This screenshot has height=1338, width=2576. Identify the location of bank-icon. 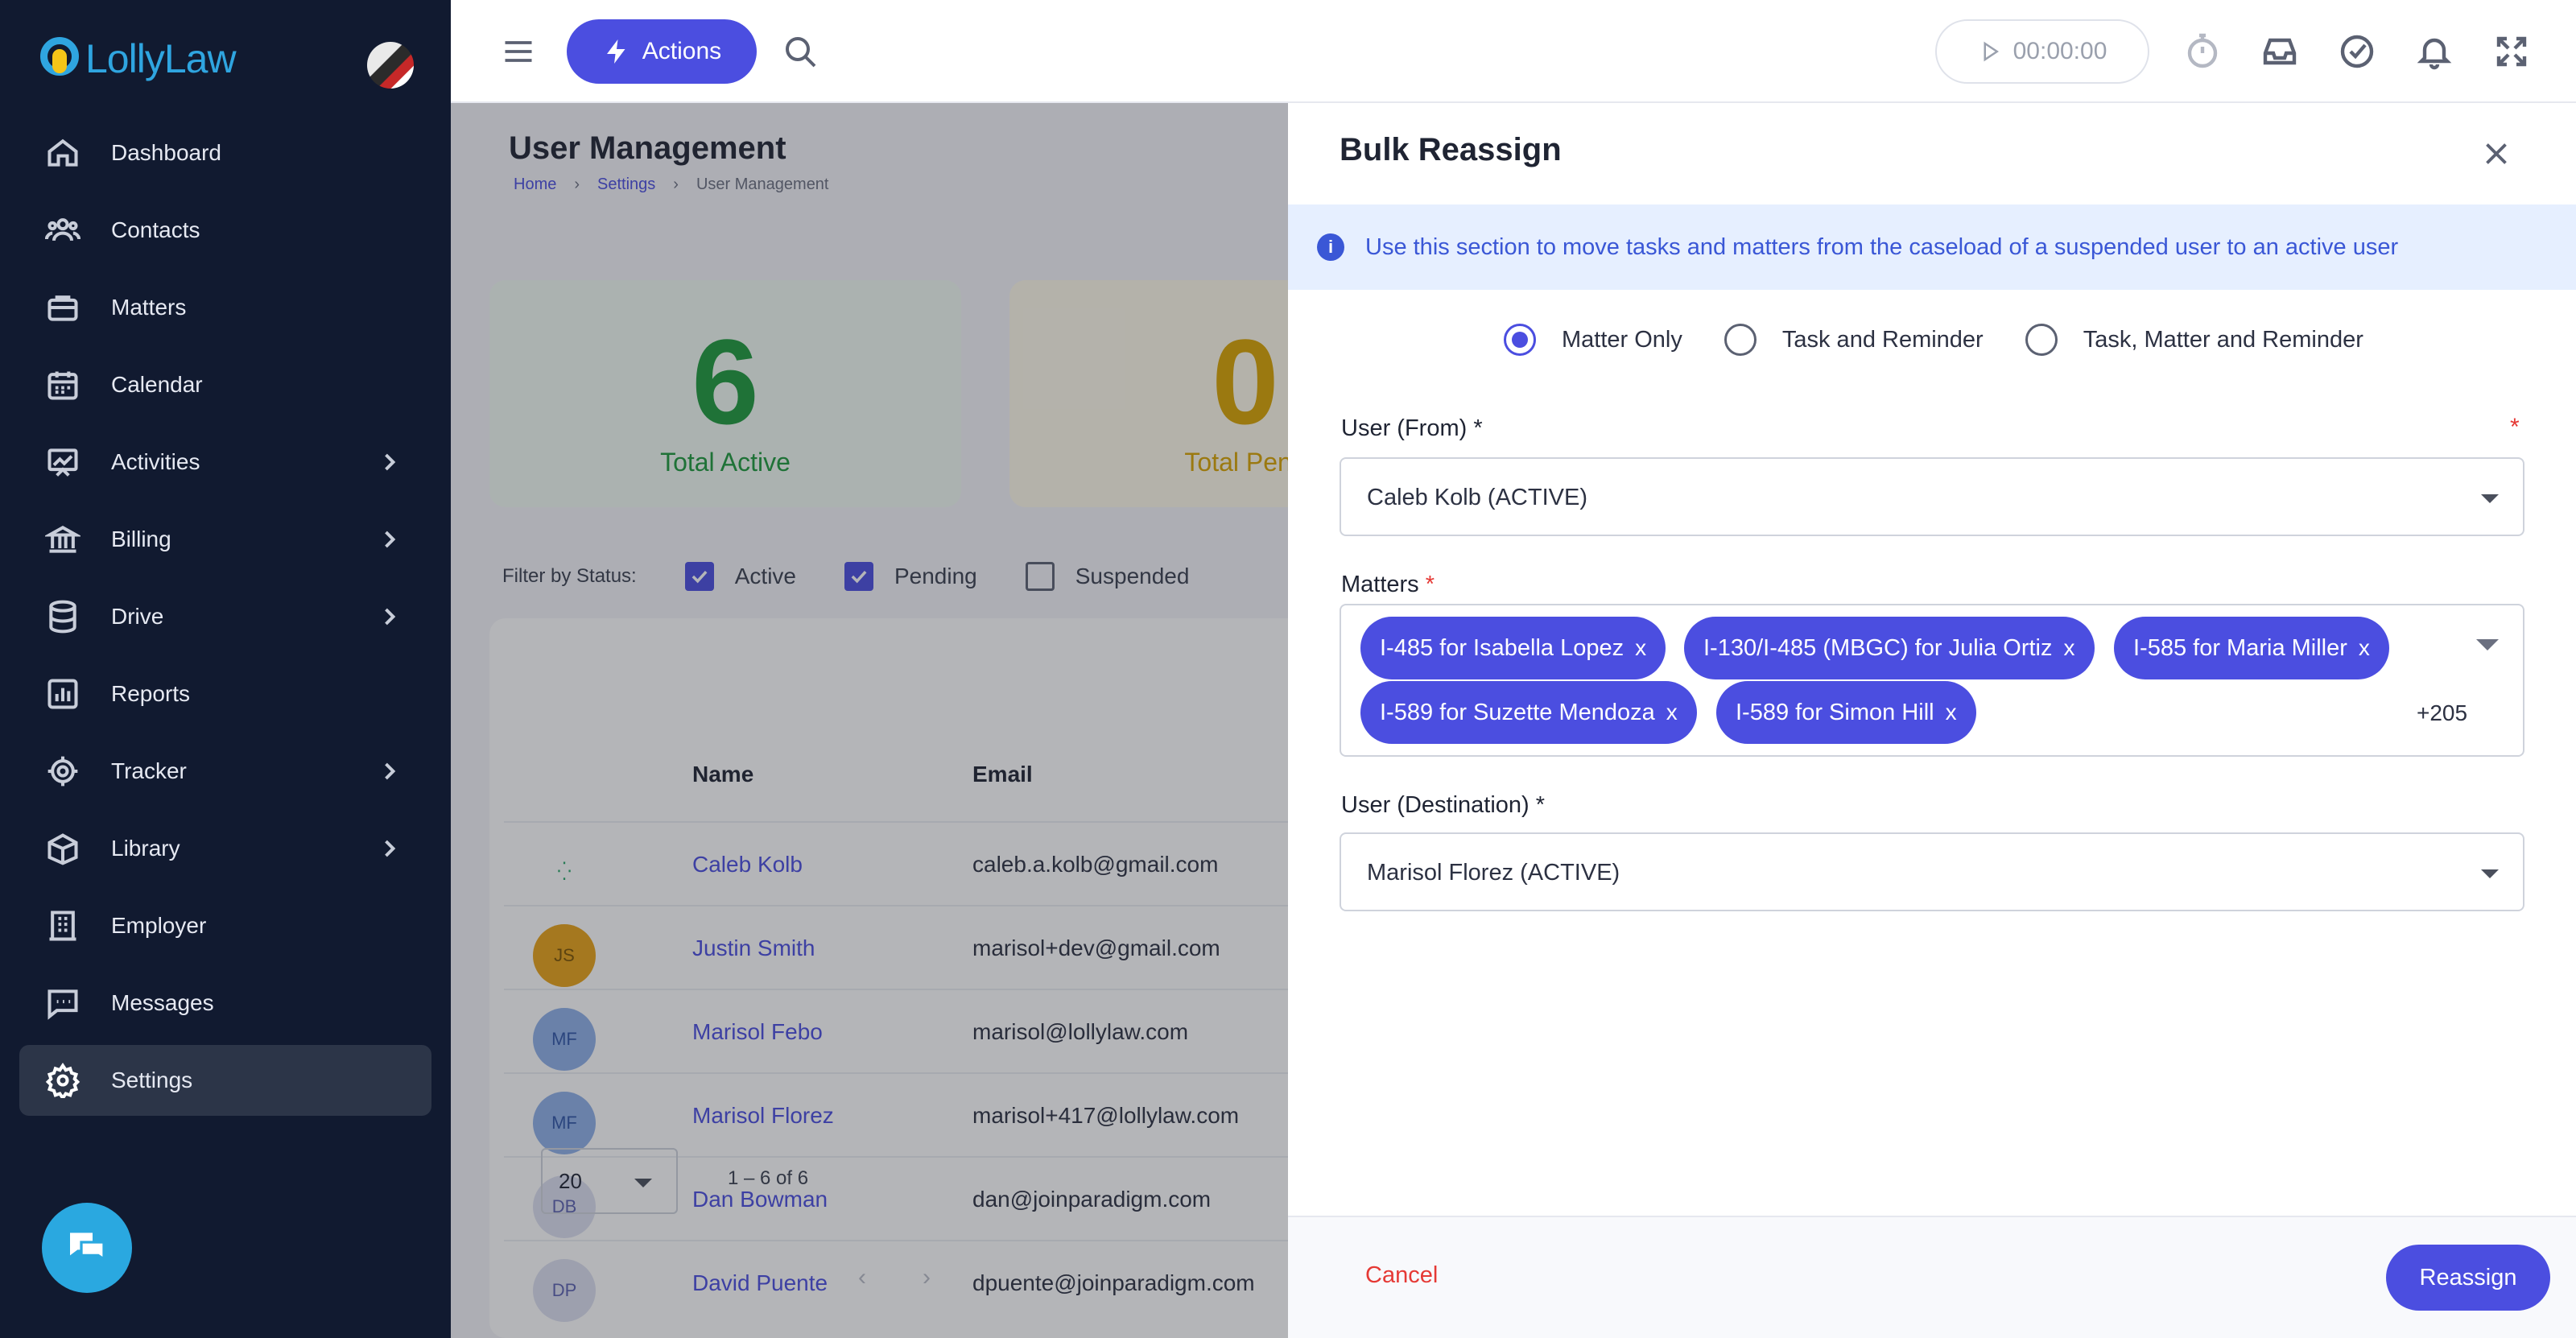
(62, 539).